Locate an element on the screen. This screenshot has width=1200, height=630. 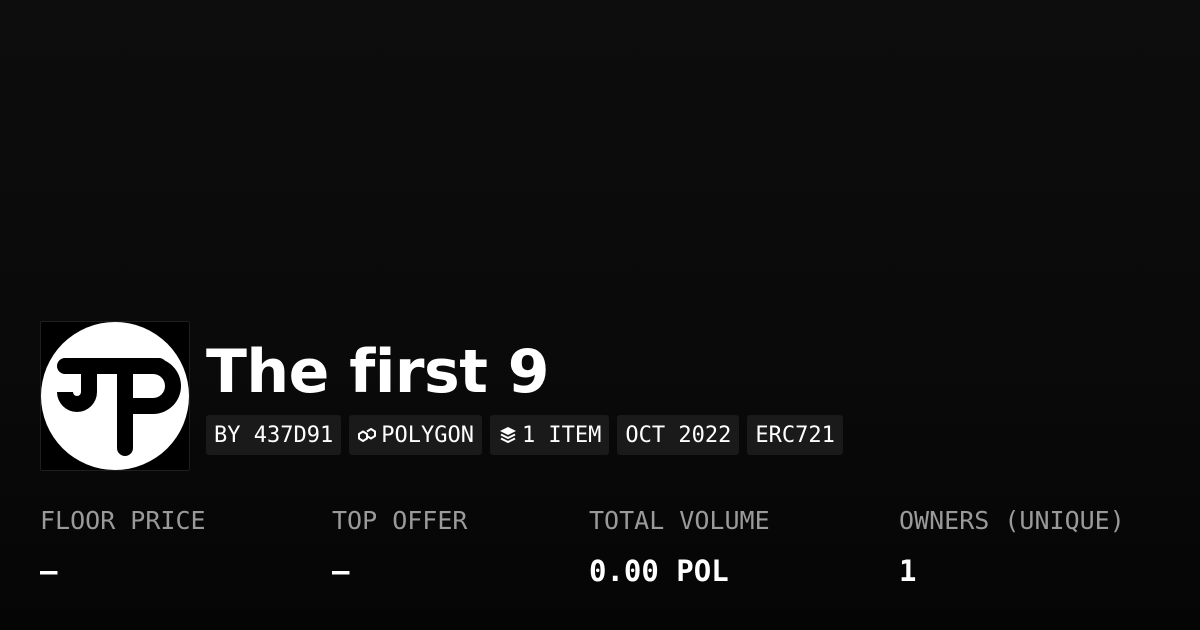
collection-tags: BY 437D91 POLYGON 1 ITEM OCT 2022 ERC721 is located at coordinates (524, 435).